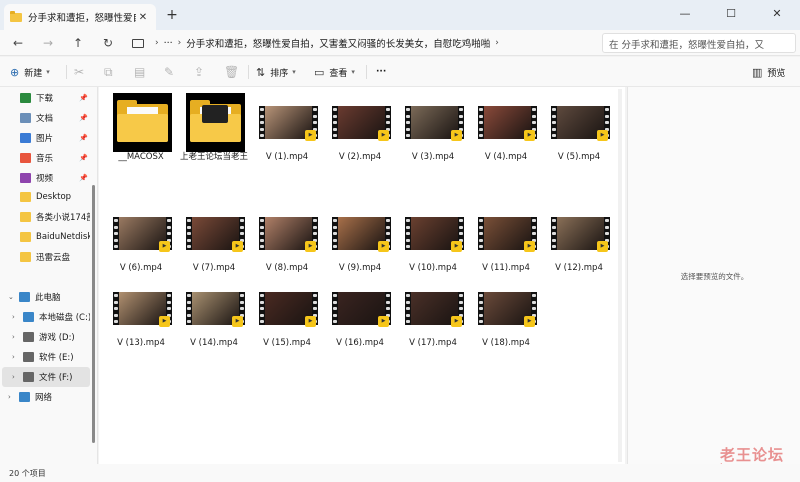 The image size is (800, 482). I want to click on sidebar-item-视频: 视频 📌, so click(46, 178).